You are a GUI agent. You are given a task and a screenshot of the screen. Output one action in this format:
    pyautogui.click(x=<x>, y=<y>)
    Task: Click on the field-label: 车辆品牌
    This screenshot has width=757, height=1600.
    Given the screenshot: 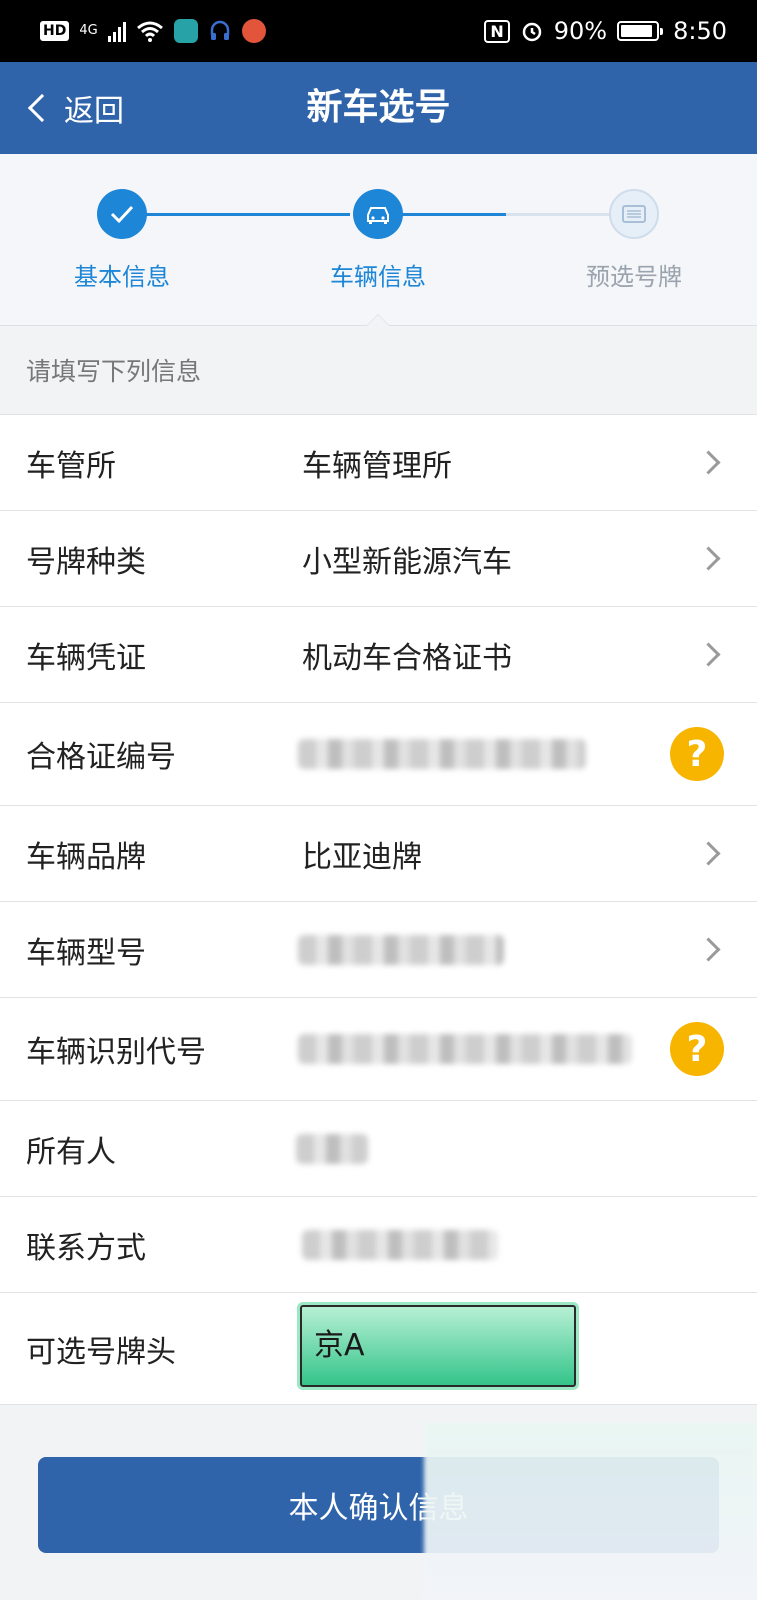 What is the action you would take?
    pyautogui.click(x=86, y=857)
    